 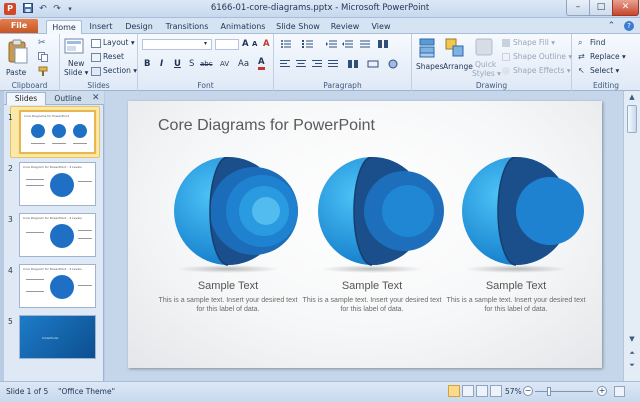 What do you see at coordinates (16, 72) in the screenshot?
I see `paste-label: Paste` at bounding box center [16, 72].